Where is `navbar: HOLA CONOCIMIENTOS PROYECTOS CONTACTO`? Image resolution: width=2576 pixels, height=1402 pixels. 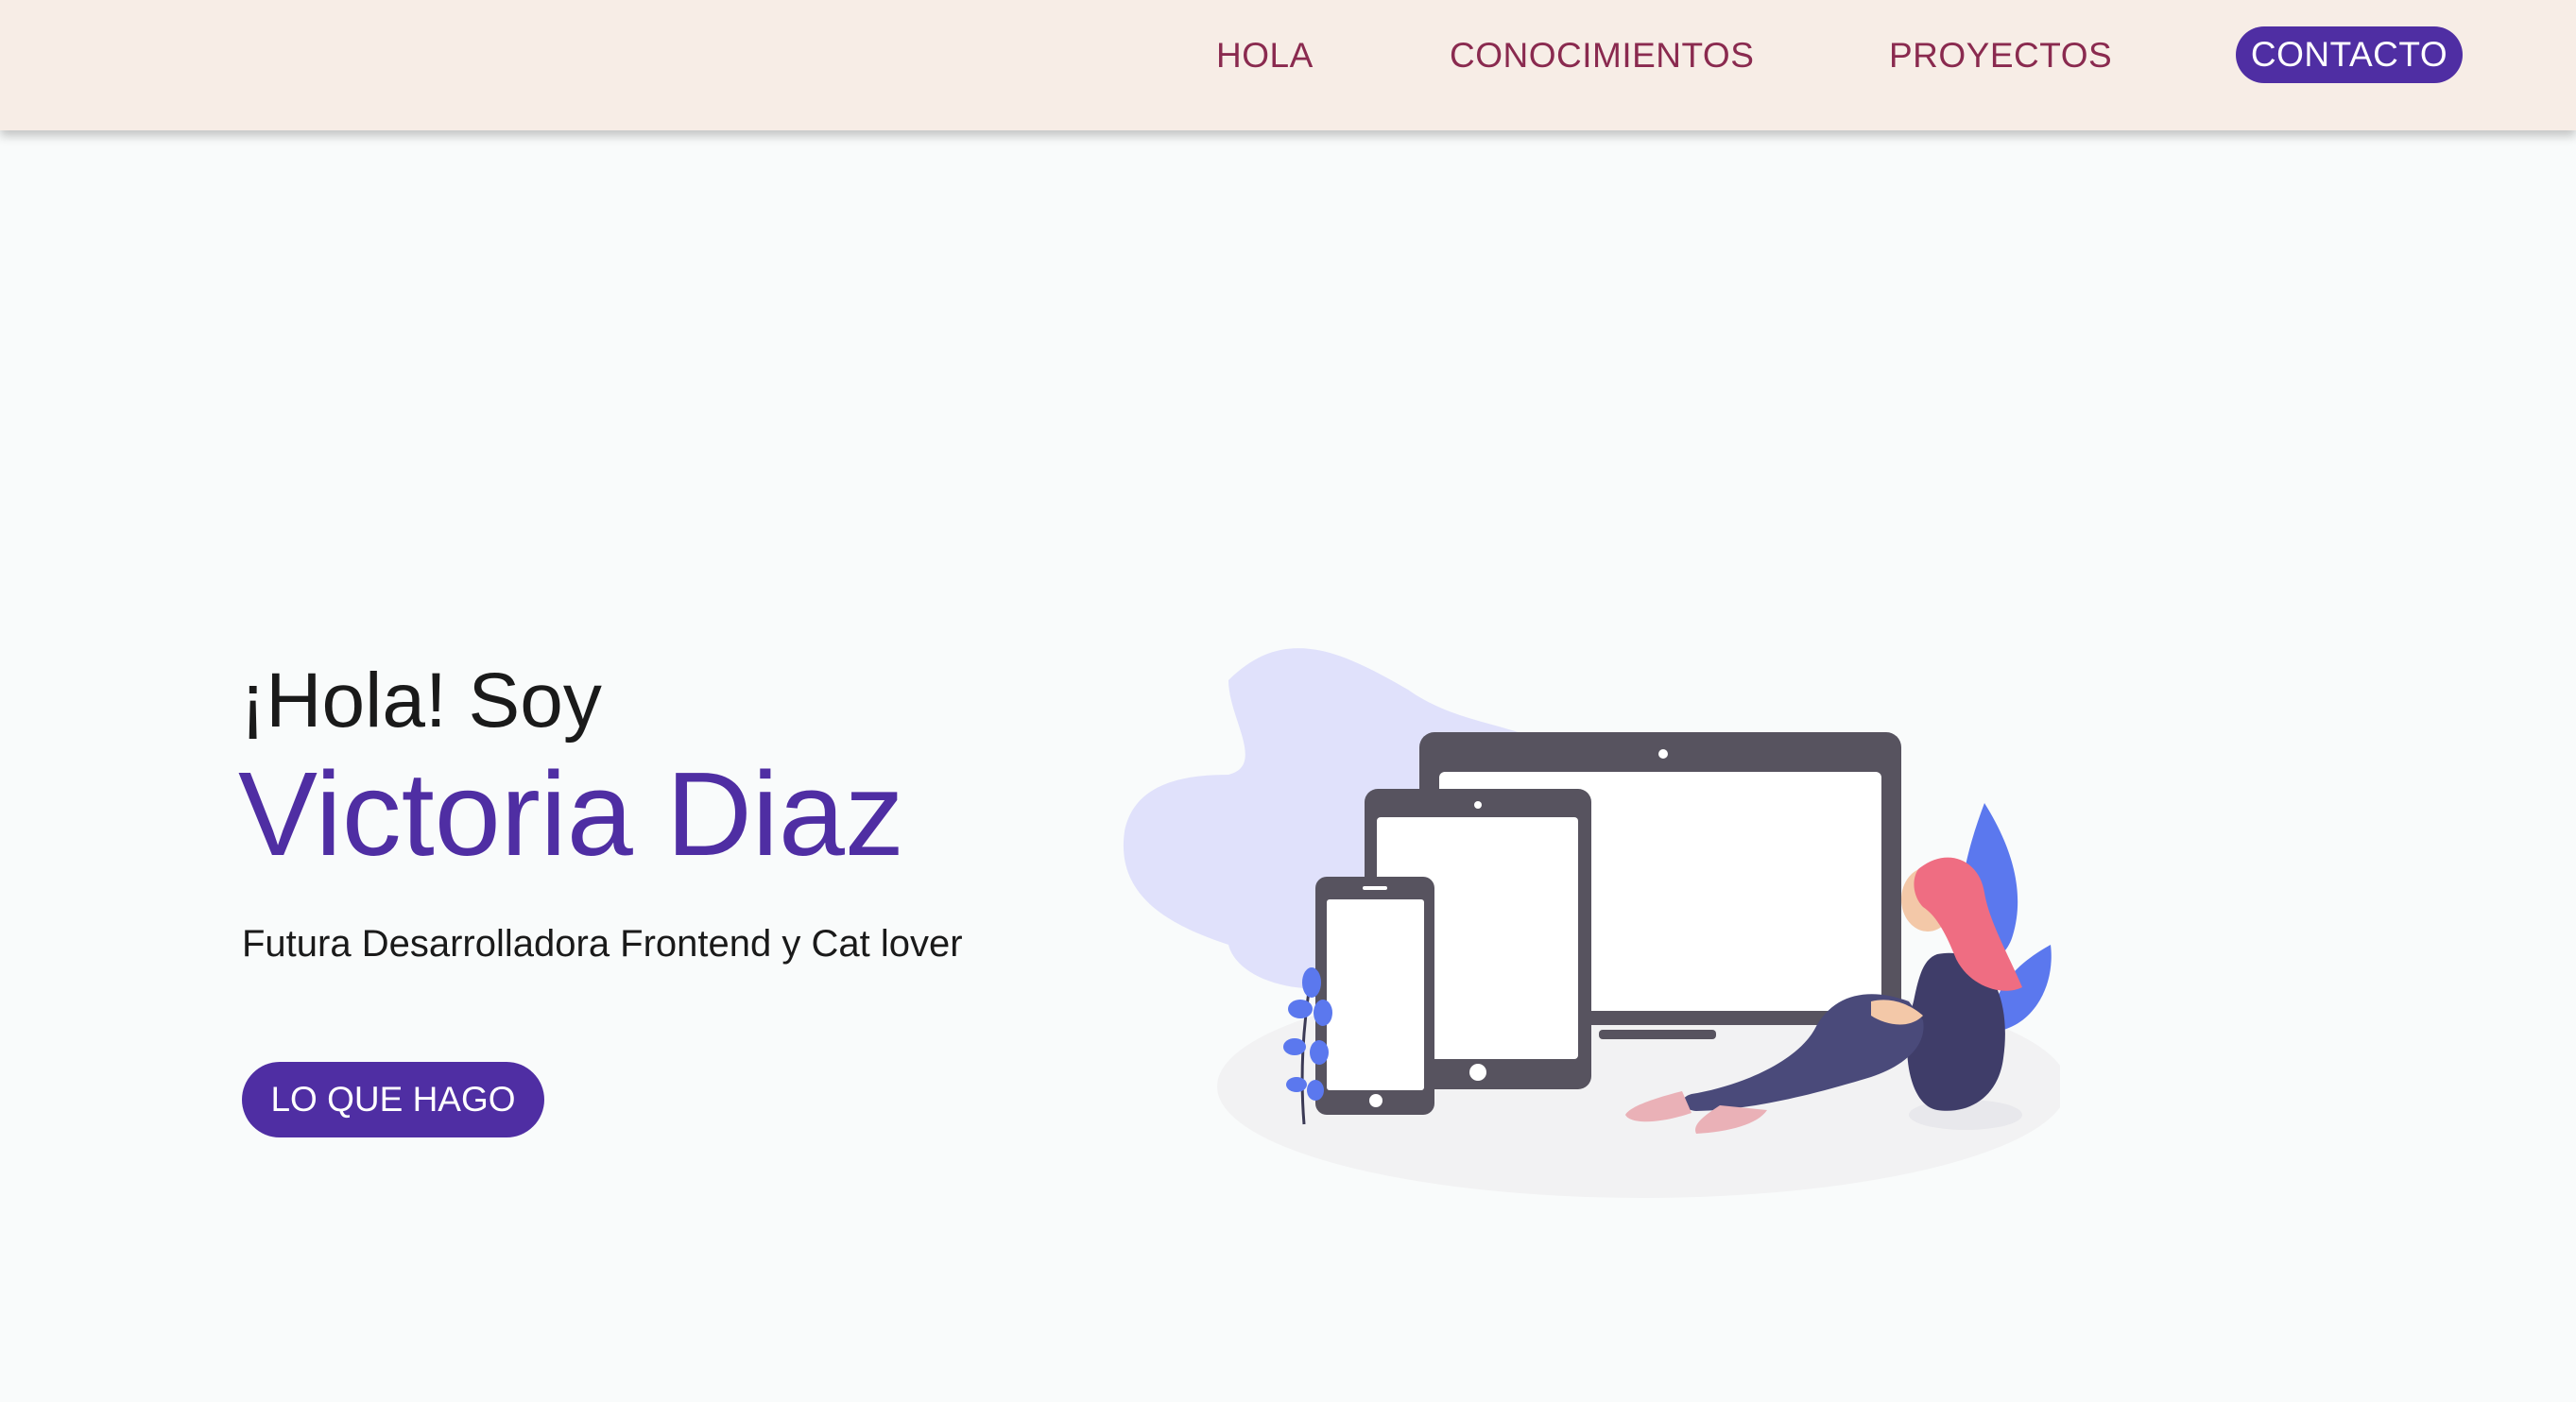
navbar: HOLA CONOCIMIENTOS PROYECTOS CONTACTO is located at coordinates (1288, 65).